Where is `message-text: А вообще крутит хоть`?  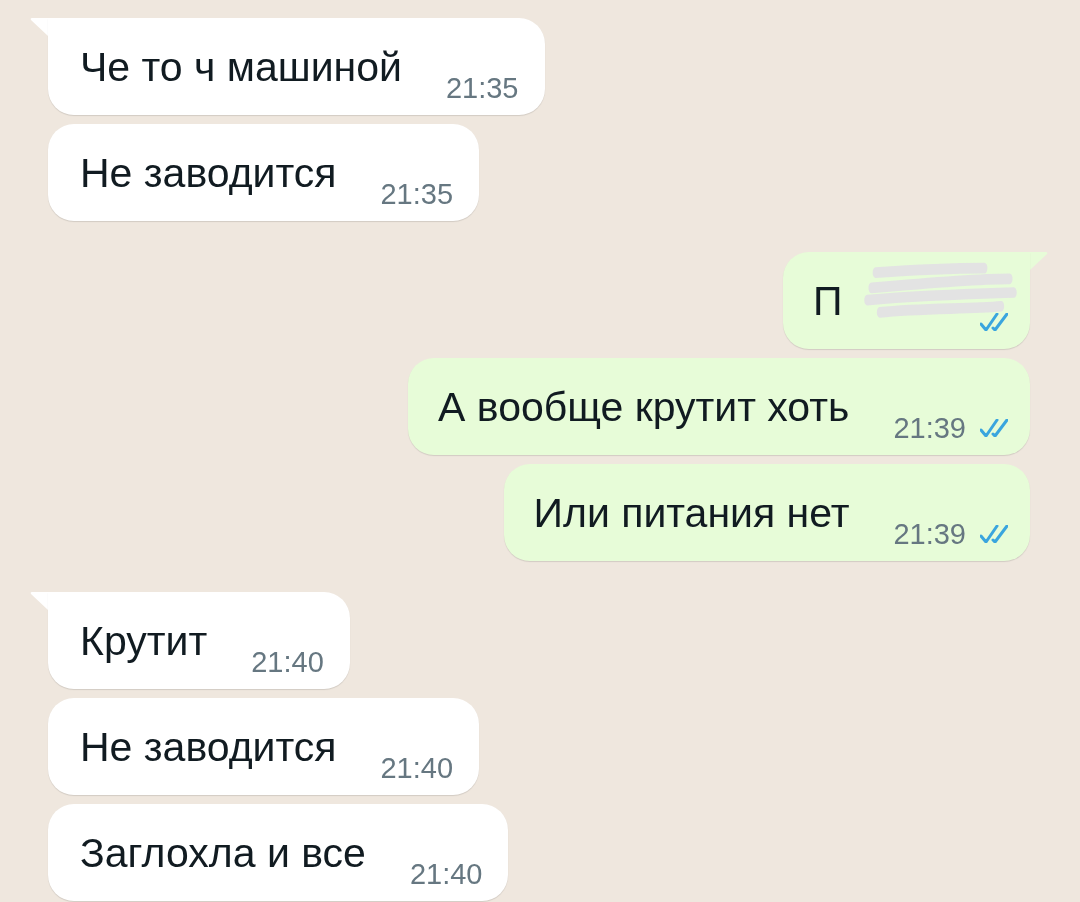 message-text: А вообще крутит хоть is located at coordinates (644, 408).